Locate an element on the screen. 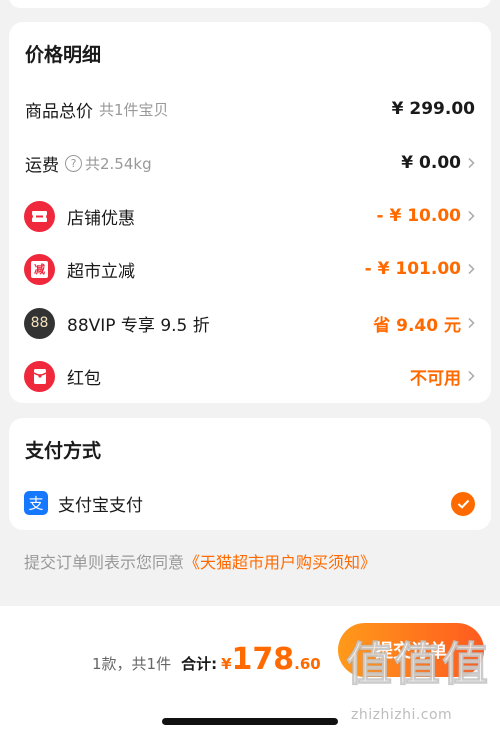 This screenshot has width=500, height=736. reduce-icon: 减 is located at coordinates (39, 269).